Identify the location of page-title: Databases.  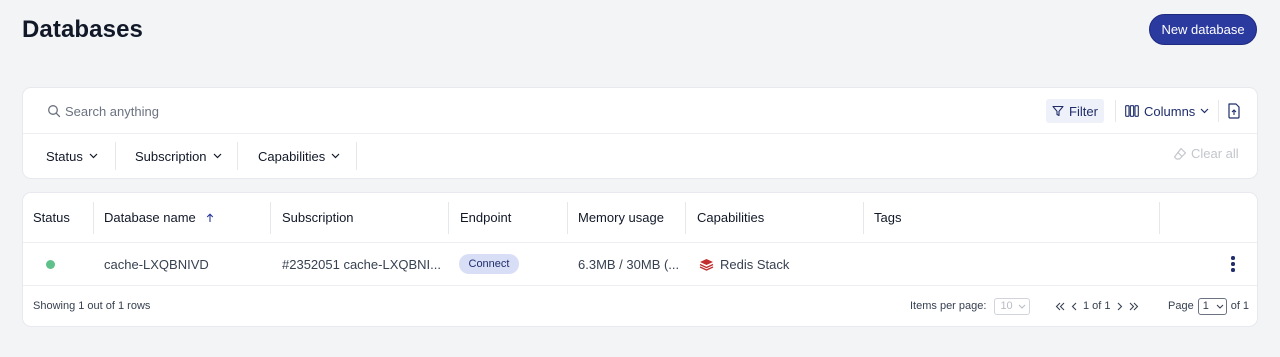
(82, 29).